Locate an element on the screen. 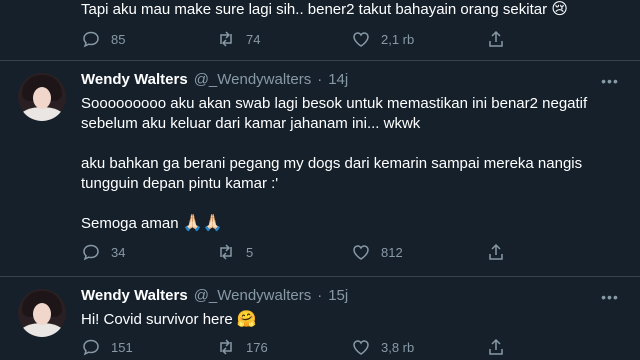 The image size is (640, 360). tweet-actions: 85 74 2,1 rb is located at coordinates (311, 39).